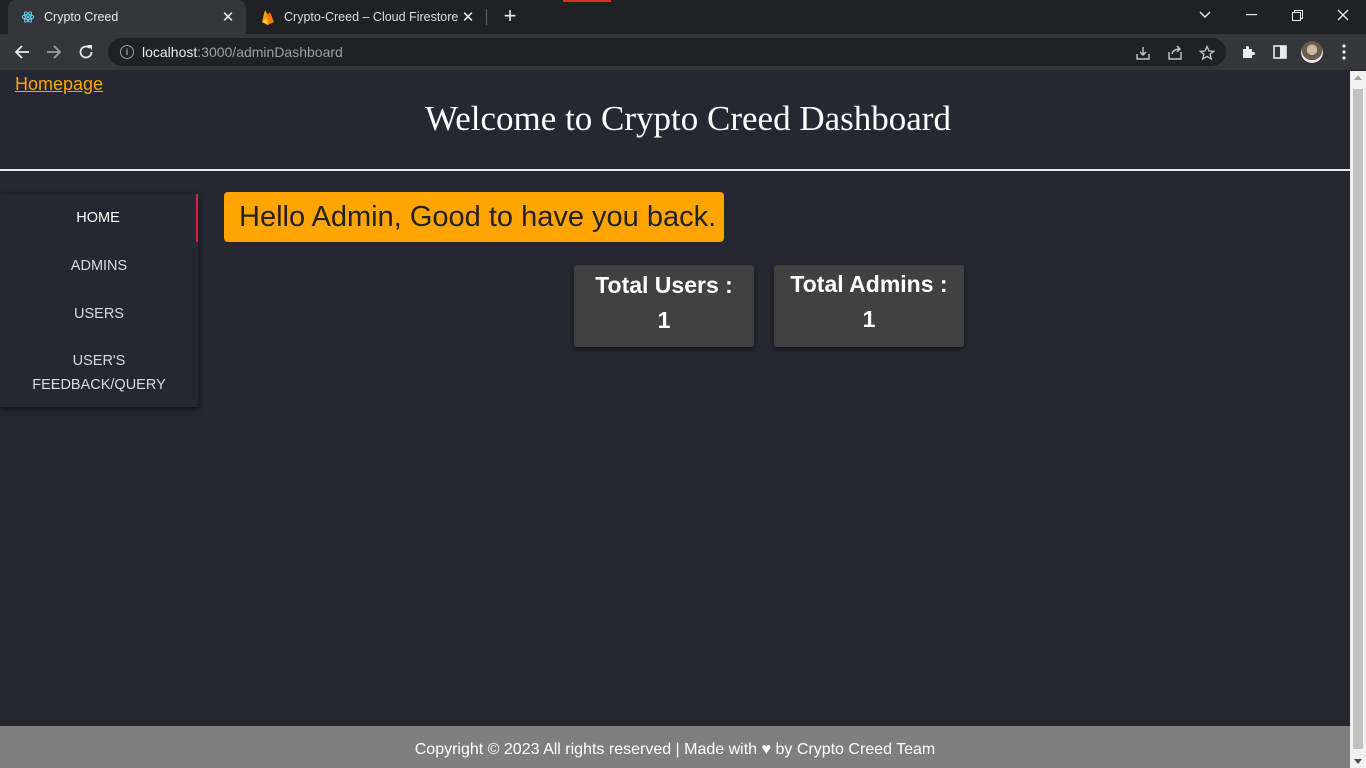  I want to click on sidebar-item-users: USERS, so click(99, 314).